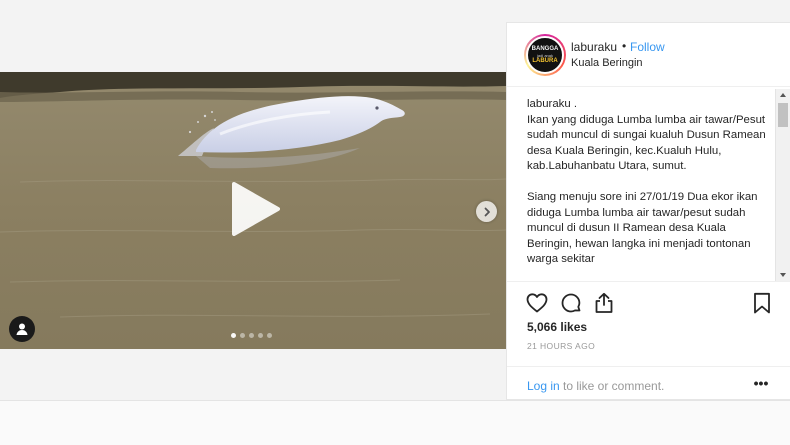 The image size is (790, 445). I want to click on caption-scrollbar, so click(782, 185).